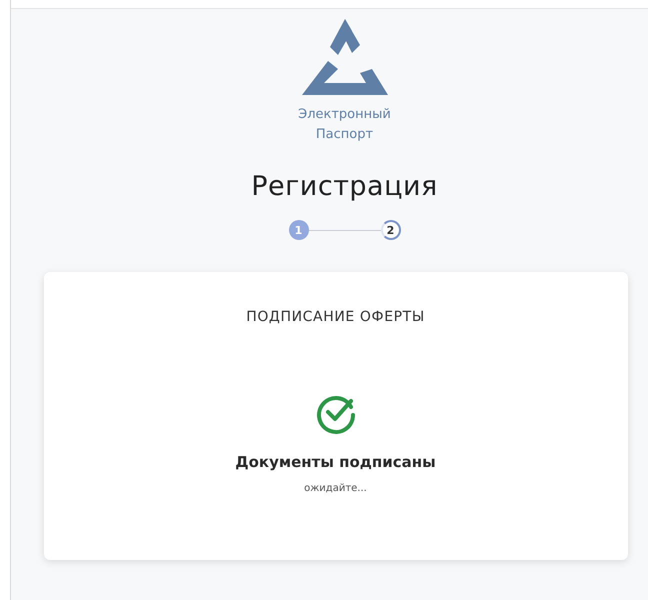 This screenshot has width=648, height=600. Describe the element at coordinates (335, 462) in the screenshot. I see `status-text: Документы подписаны` at that location.